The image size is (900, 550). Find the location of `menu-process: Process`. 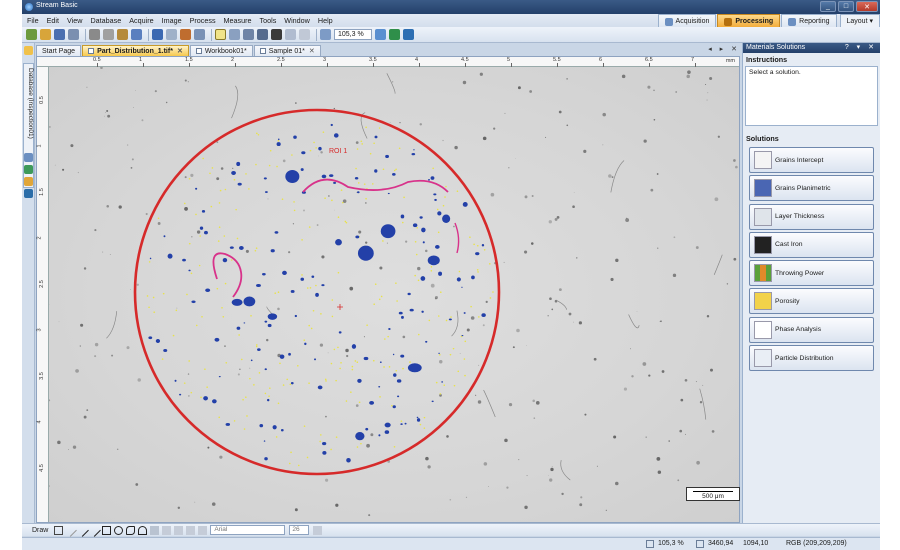

menu-process: Process is located at coordinates (203, 20).